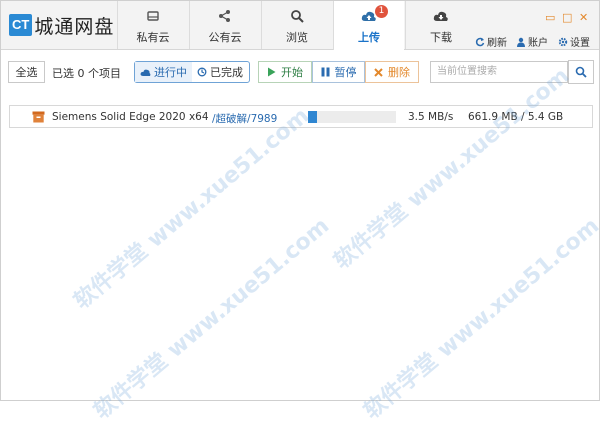  What do you see at coordinates (292, 72) in the screenshot?
I see `start-label: 开始` at bounding box center [292, 72].